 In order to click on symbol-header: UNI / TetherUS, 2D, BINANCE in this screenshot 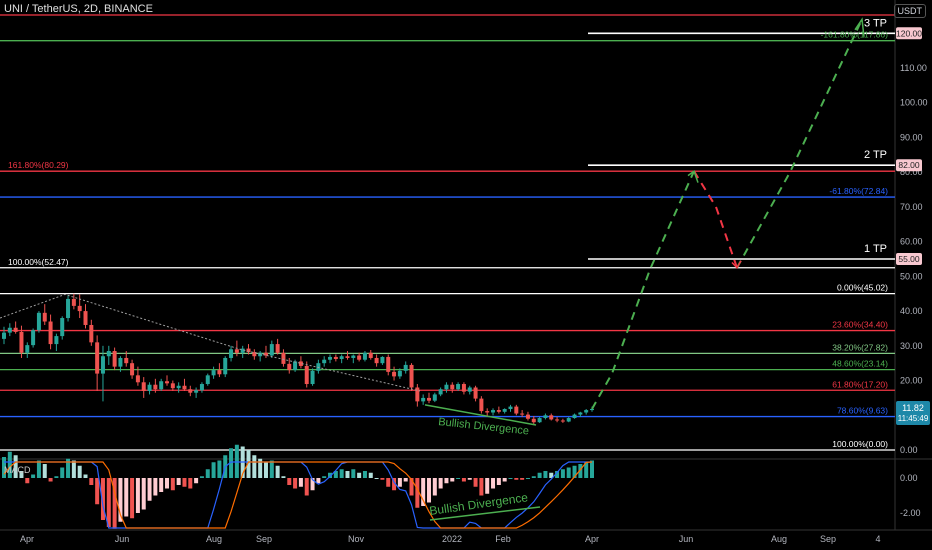, I will do `click(78, 9)`.